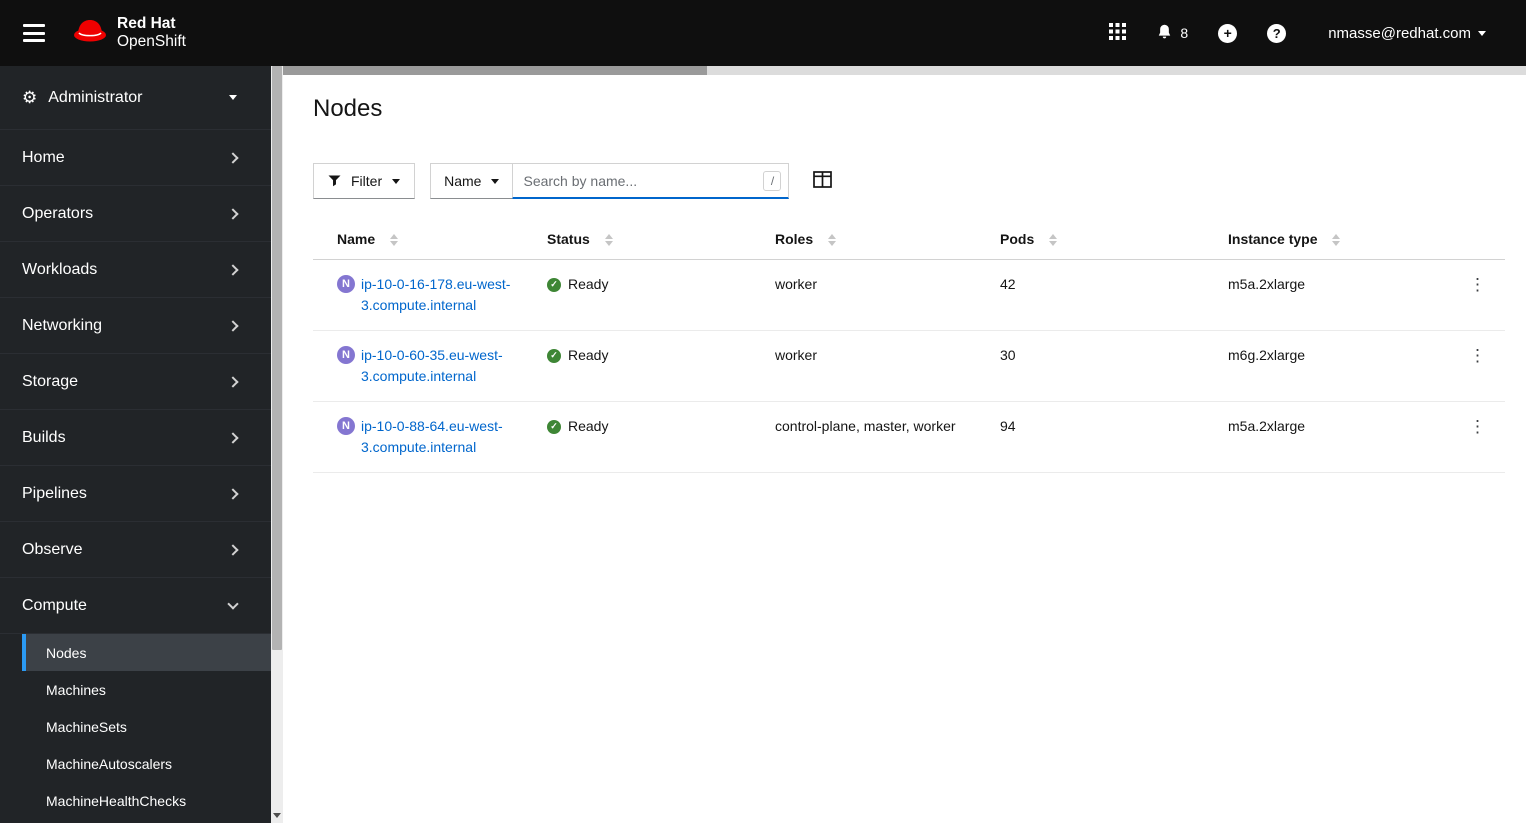  What do you see at coordinates (135, 214) in the screenshot?
I see `sidebar-item-operators: Operators` at bounding box center [135, 214].